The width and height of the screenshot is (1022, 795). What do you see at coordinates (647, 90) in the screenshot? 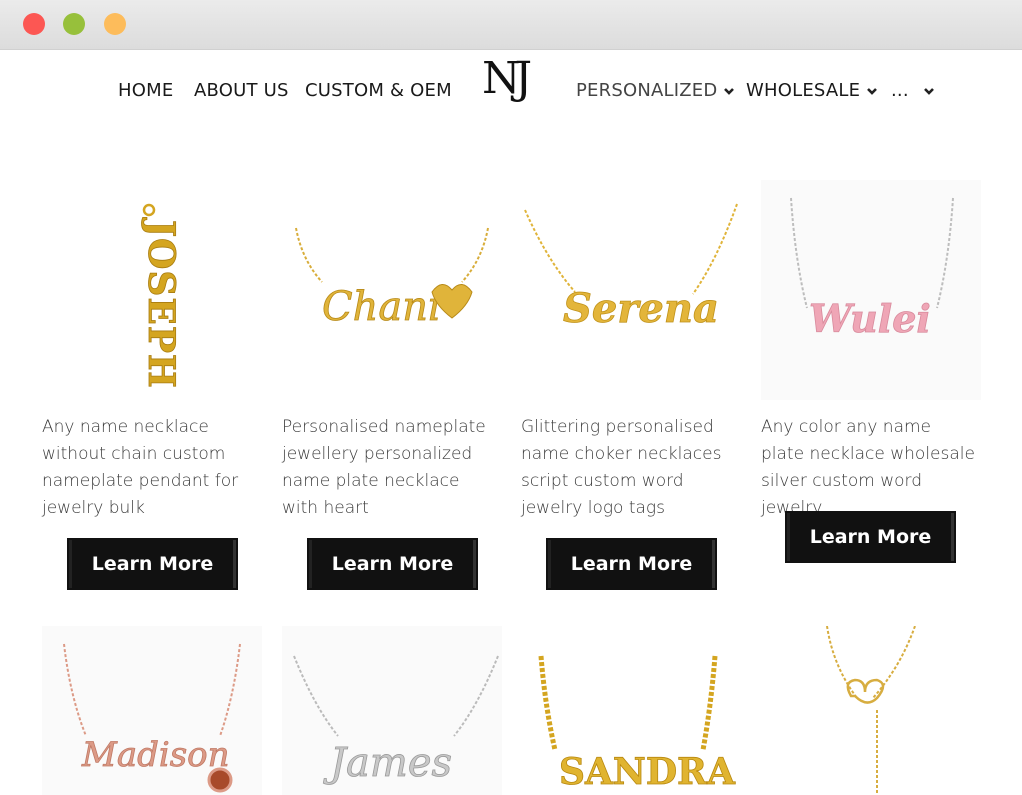
I see `nav-personalized-label: PERSONALIZED` at bounding box center [647, 90].